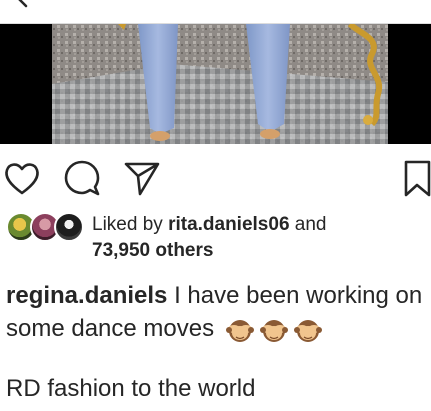 The width and height of the screenshot is (431, 411). I want to click on share-button, so click(142, 178).